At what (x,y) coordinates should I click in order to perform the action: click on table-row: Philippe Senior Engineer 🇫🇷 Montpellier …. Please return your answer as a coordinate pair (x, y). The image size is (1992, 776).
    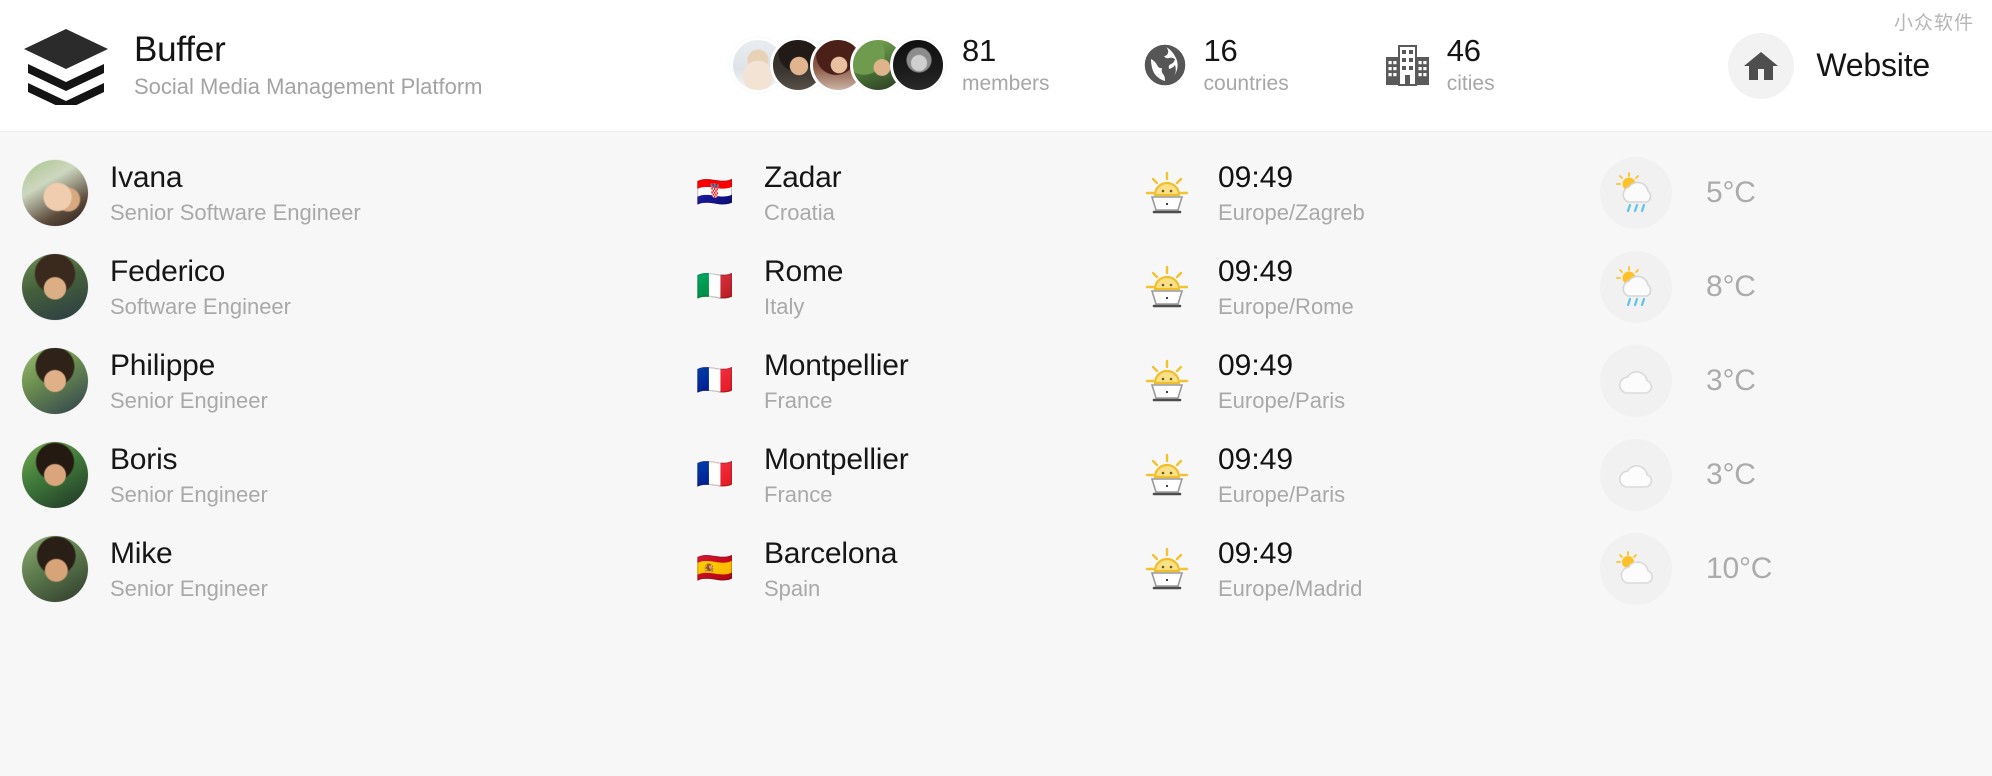
    Looking at the image, I should click on (996, 381).